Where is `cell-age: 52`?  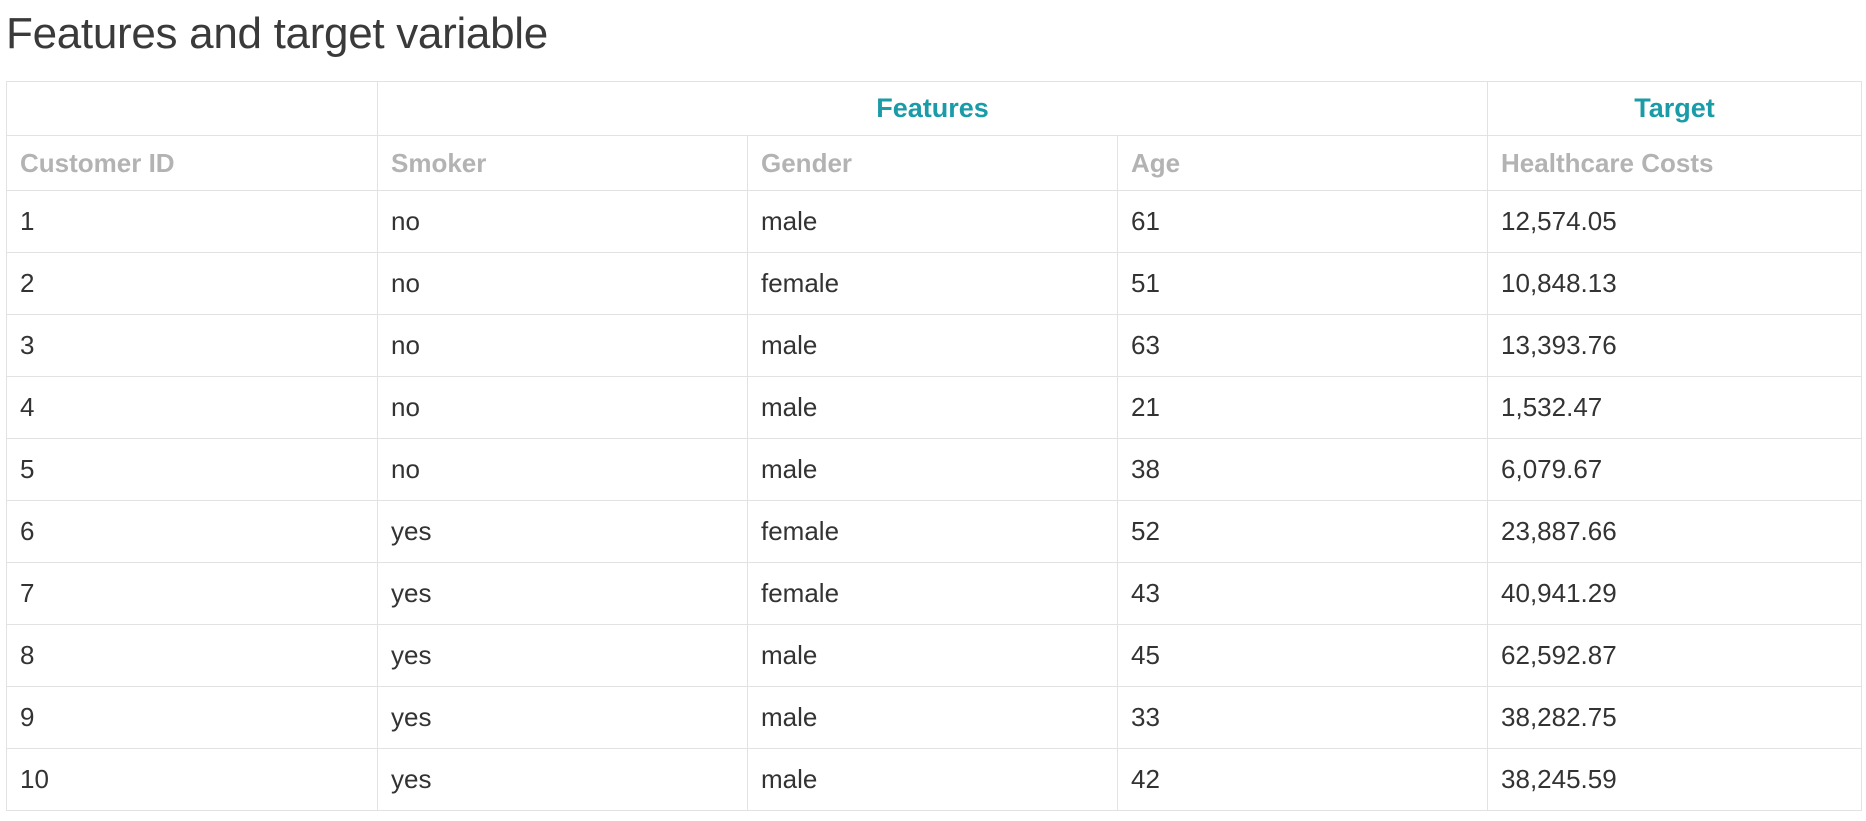 cell-age: 52 is located at coordinates (1302, 531).